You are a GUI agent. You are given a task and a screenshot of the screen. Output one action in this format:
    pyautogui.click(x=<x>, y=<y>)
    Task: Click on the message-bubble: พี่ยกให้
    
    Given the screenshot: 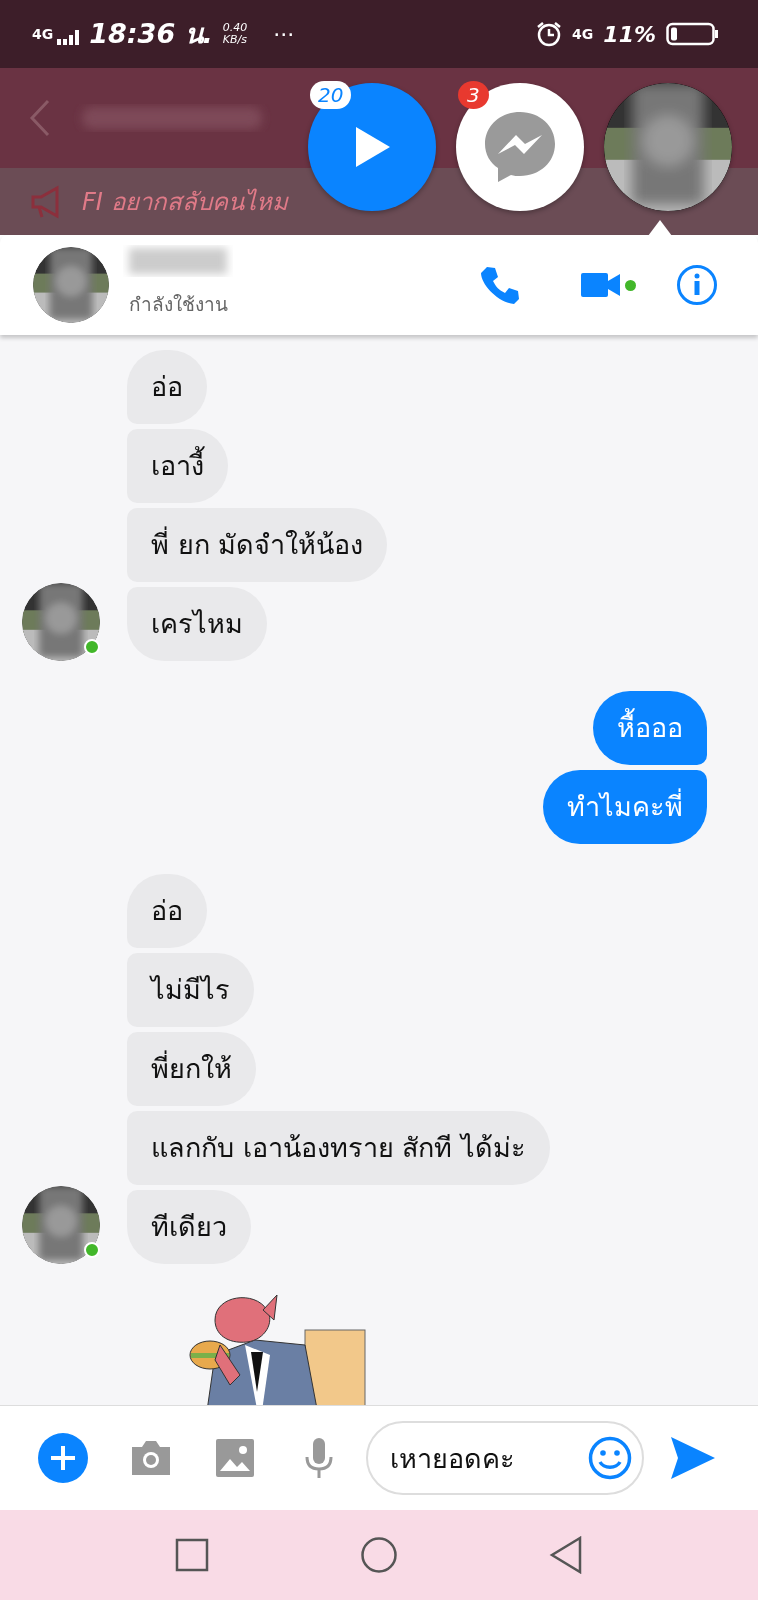 What is the action you would take?
    pyautogui.click(x=191, y=1069)
    